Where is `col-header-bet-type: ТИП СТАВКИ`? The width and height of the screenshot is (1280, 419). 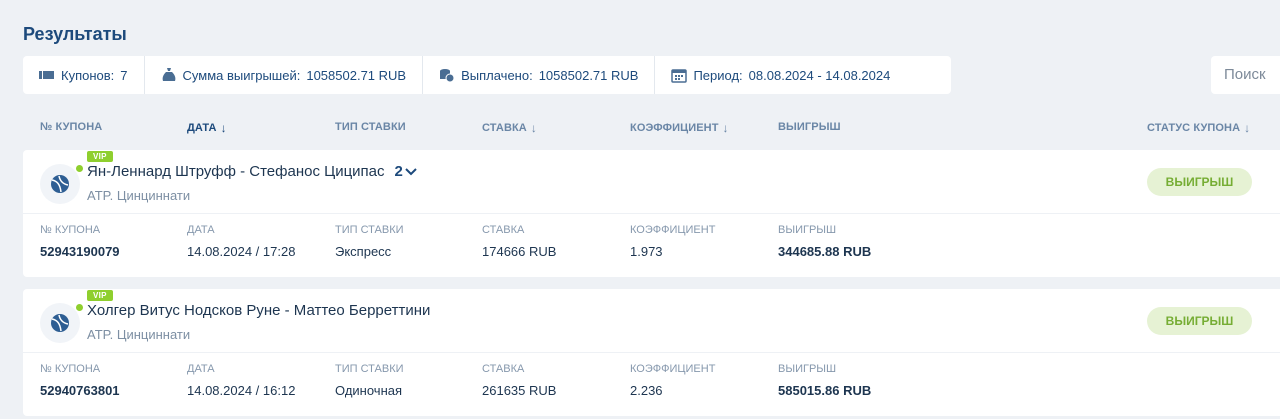
col-header-bet-type: ТИП СТАВКИ is located at coordinates (370, 127).